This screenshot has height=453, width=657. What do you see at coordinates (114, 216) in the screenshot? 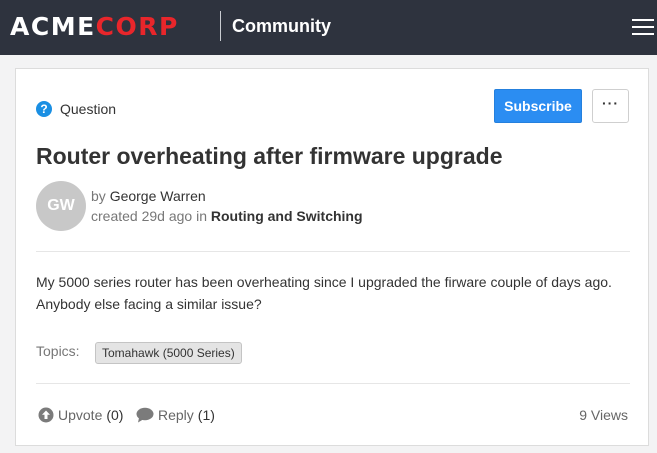
I see `created-label: created` at bounding box center [114, 216].